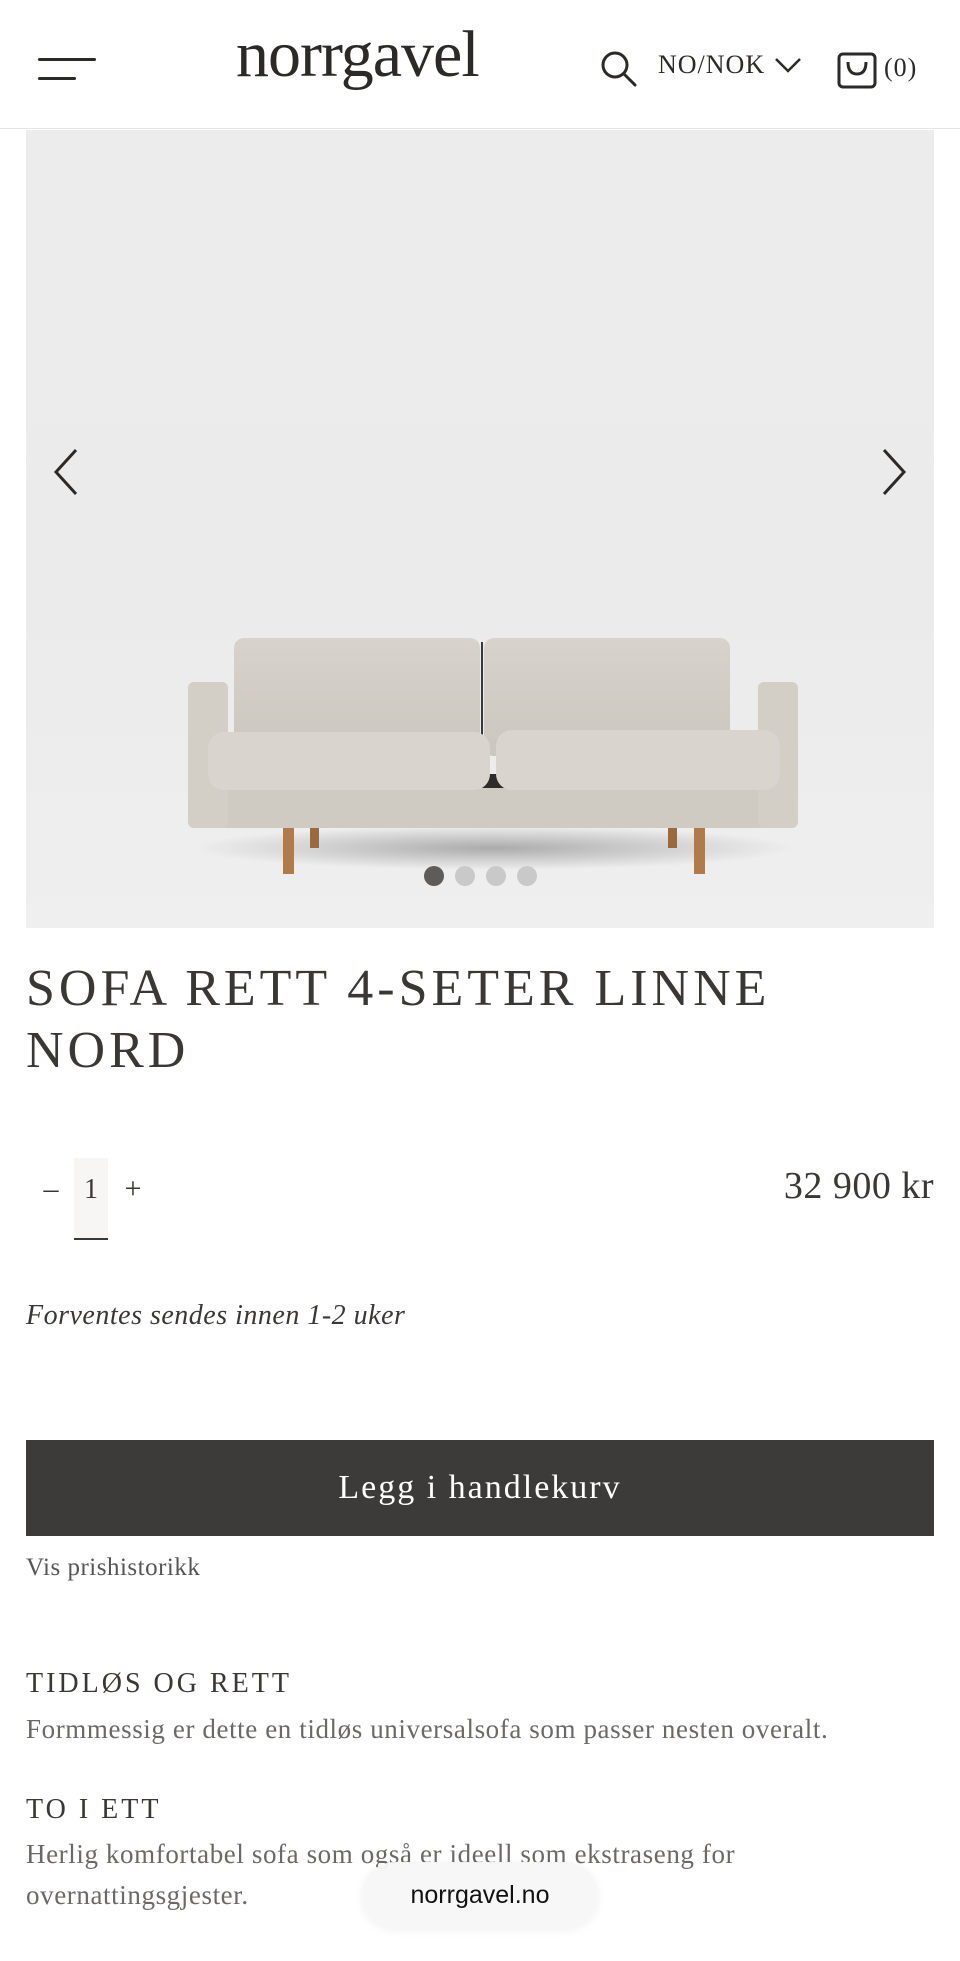 Image resolution: width=960 pixels, height=1961 pixels. I want to click on search-icon, so click(618, 68).